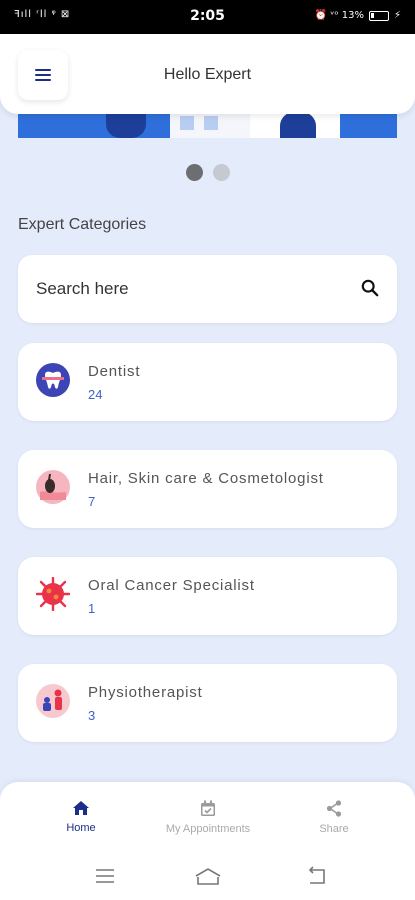 This screenshot has width=415, height=900. Describe the element at coordinates (378, 15) in the screenshot. I see `battery-icon` at that location.